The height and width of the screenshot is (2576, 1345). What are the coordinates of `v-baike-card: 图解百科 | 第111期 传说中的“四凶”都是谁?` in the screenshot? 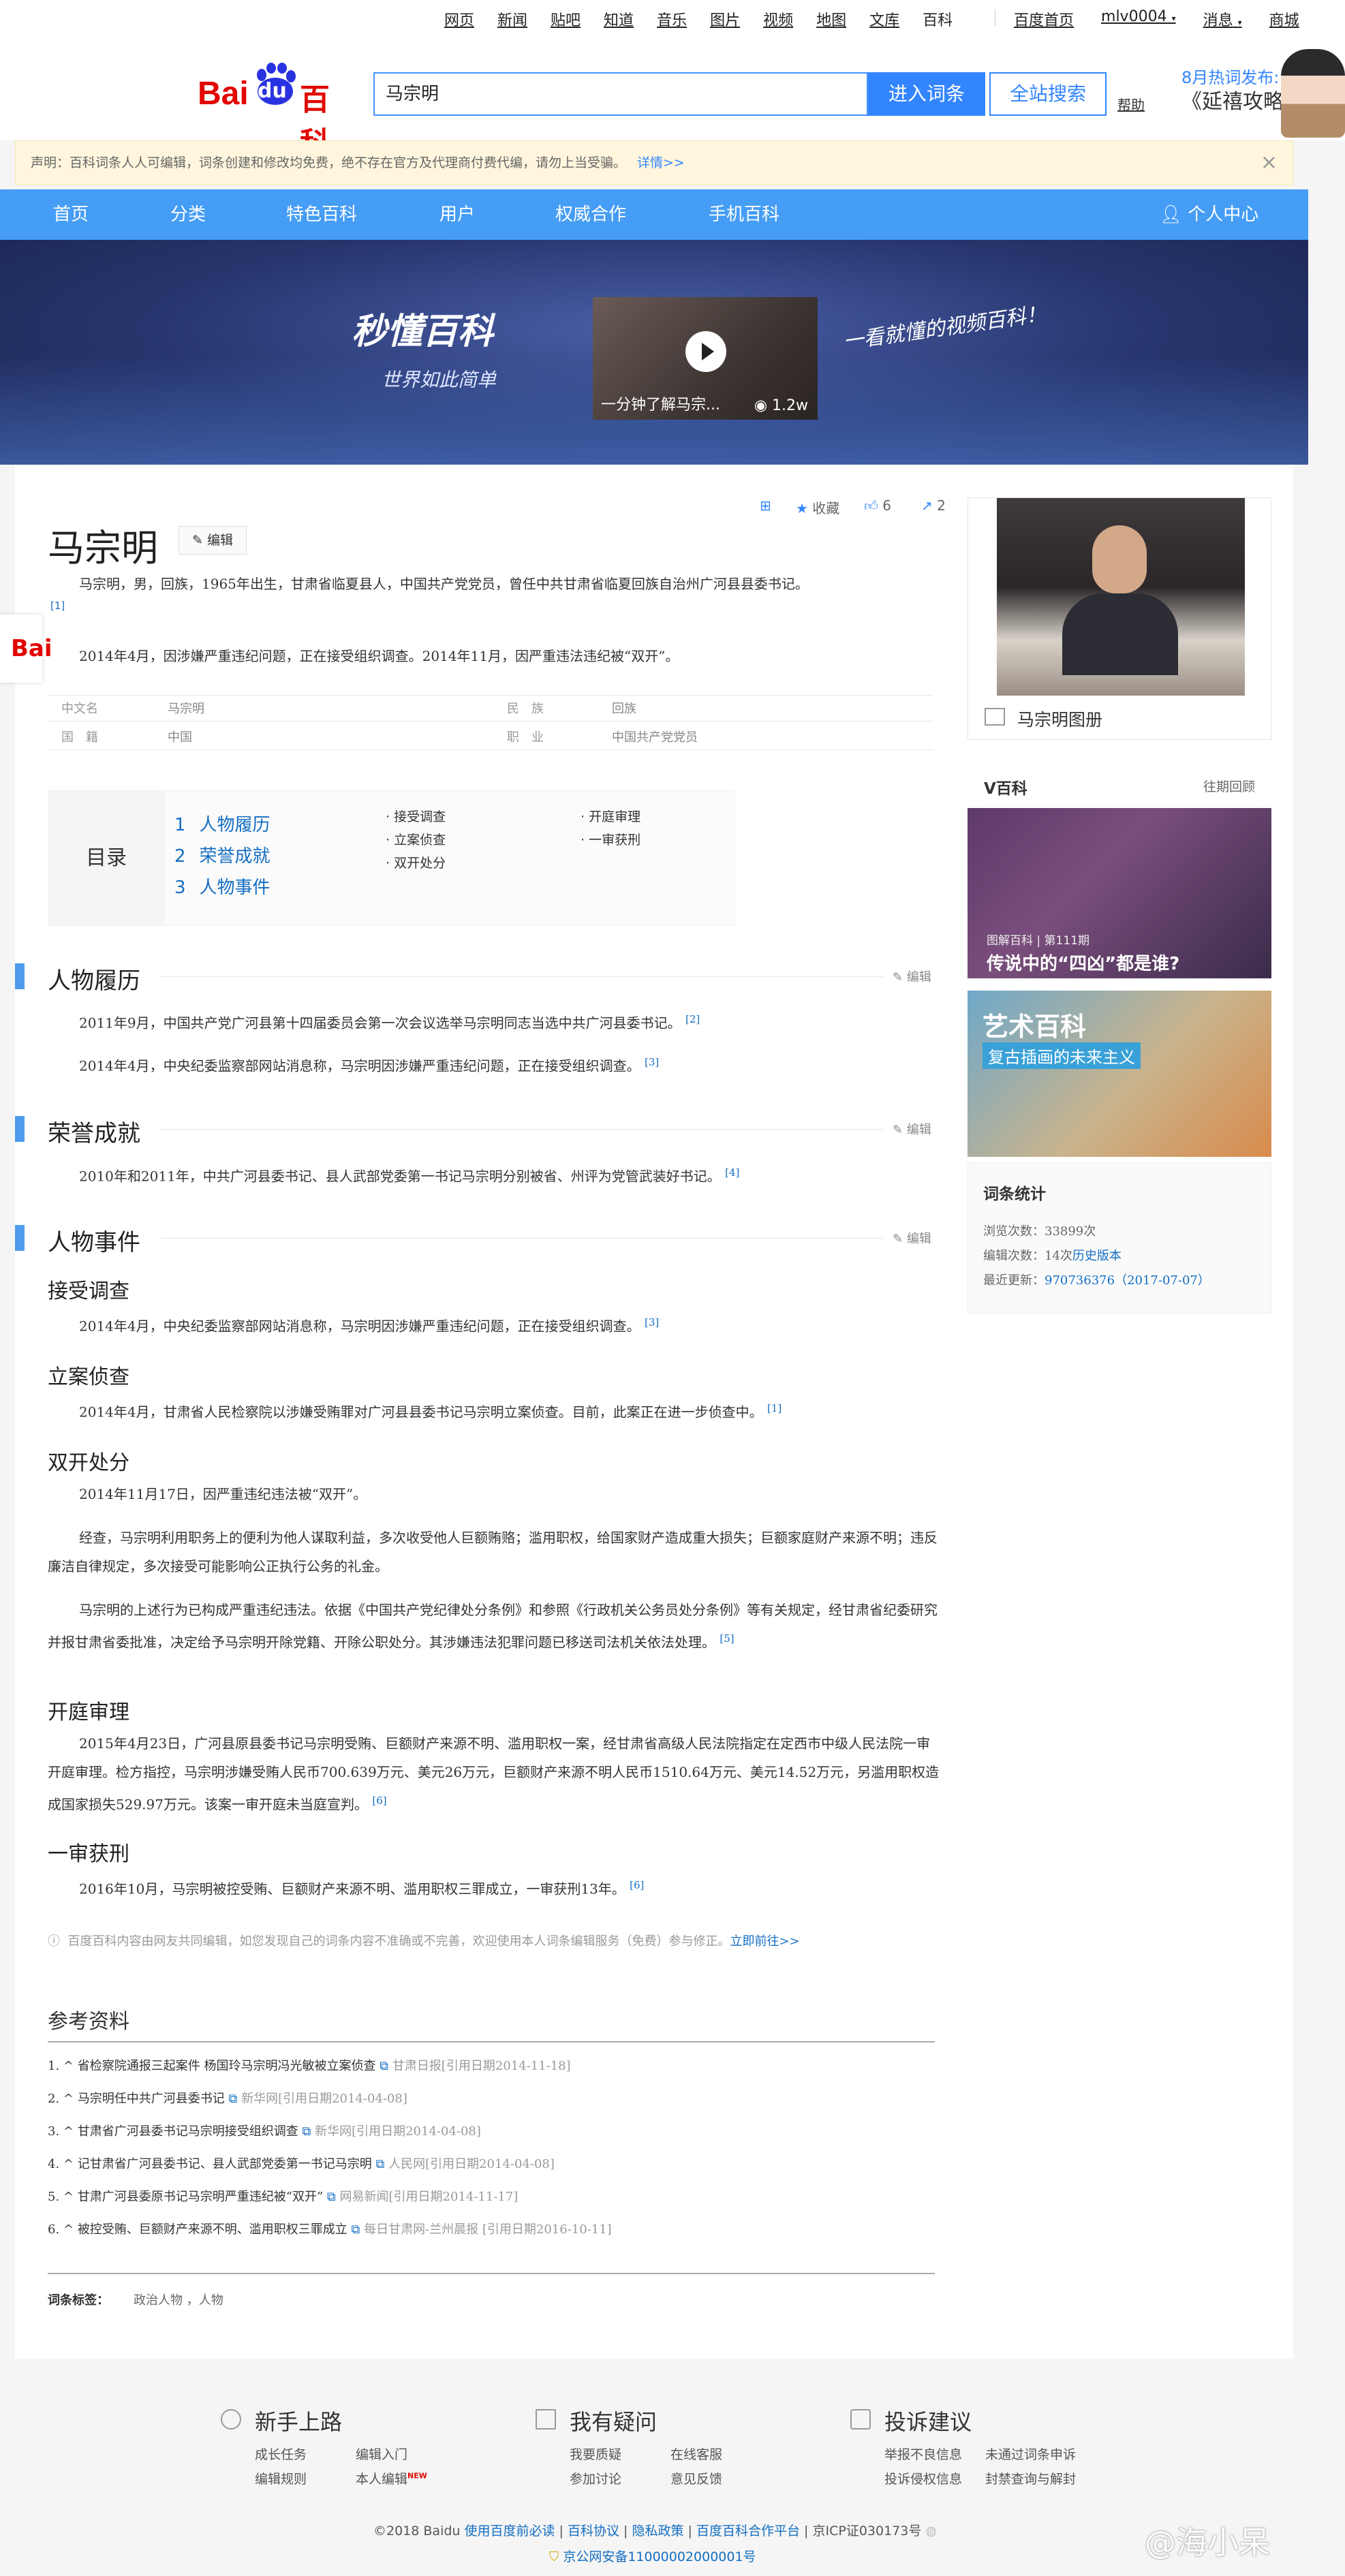 It's located at (1119, 893).